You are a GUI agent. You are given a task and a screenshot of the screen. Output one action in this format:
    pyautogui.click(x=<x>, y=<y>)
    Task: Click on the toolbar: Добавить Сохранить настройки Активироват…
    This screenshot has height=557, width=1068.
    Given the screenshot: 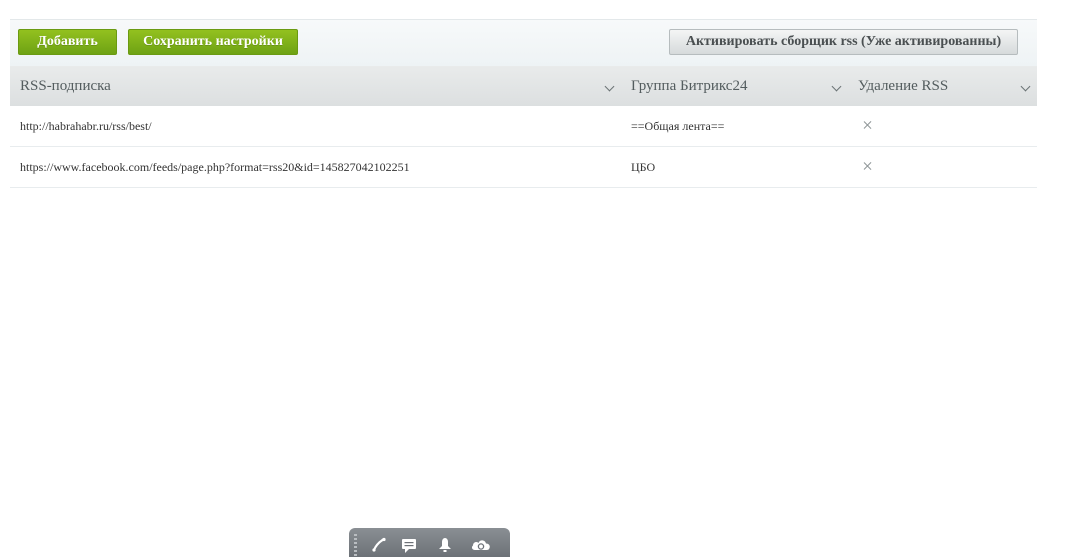 What is the action you would take?
    pyautogui.click(x=523, y=42)
    